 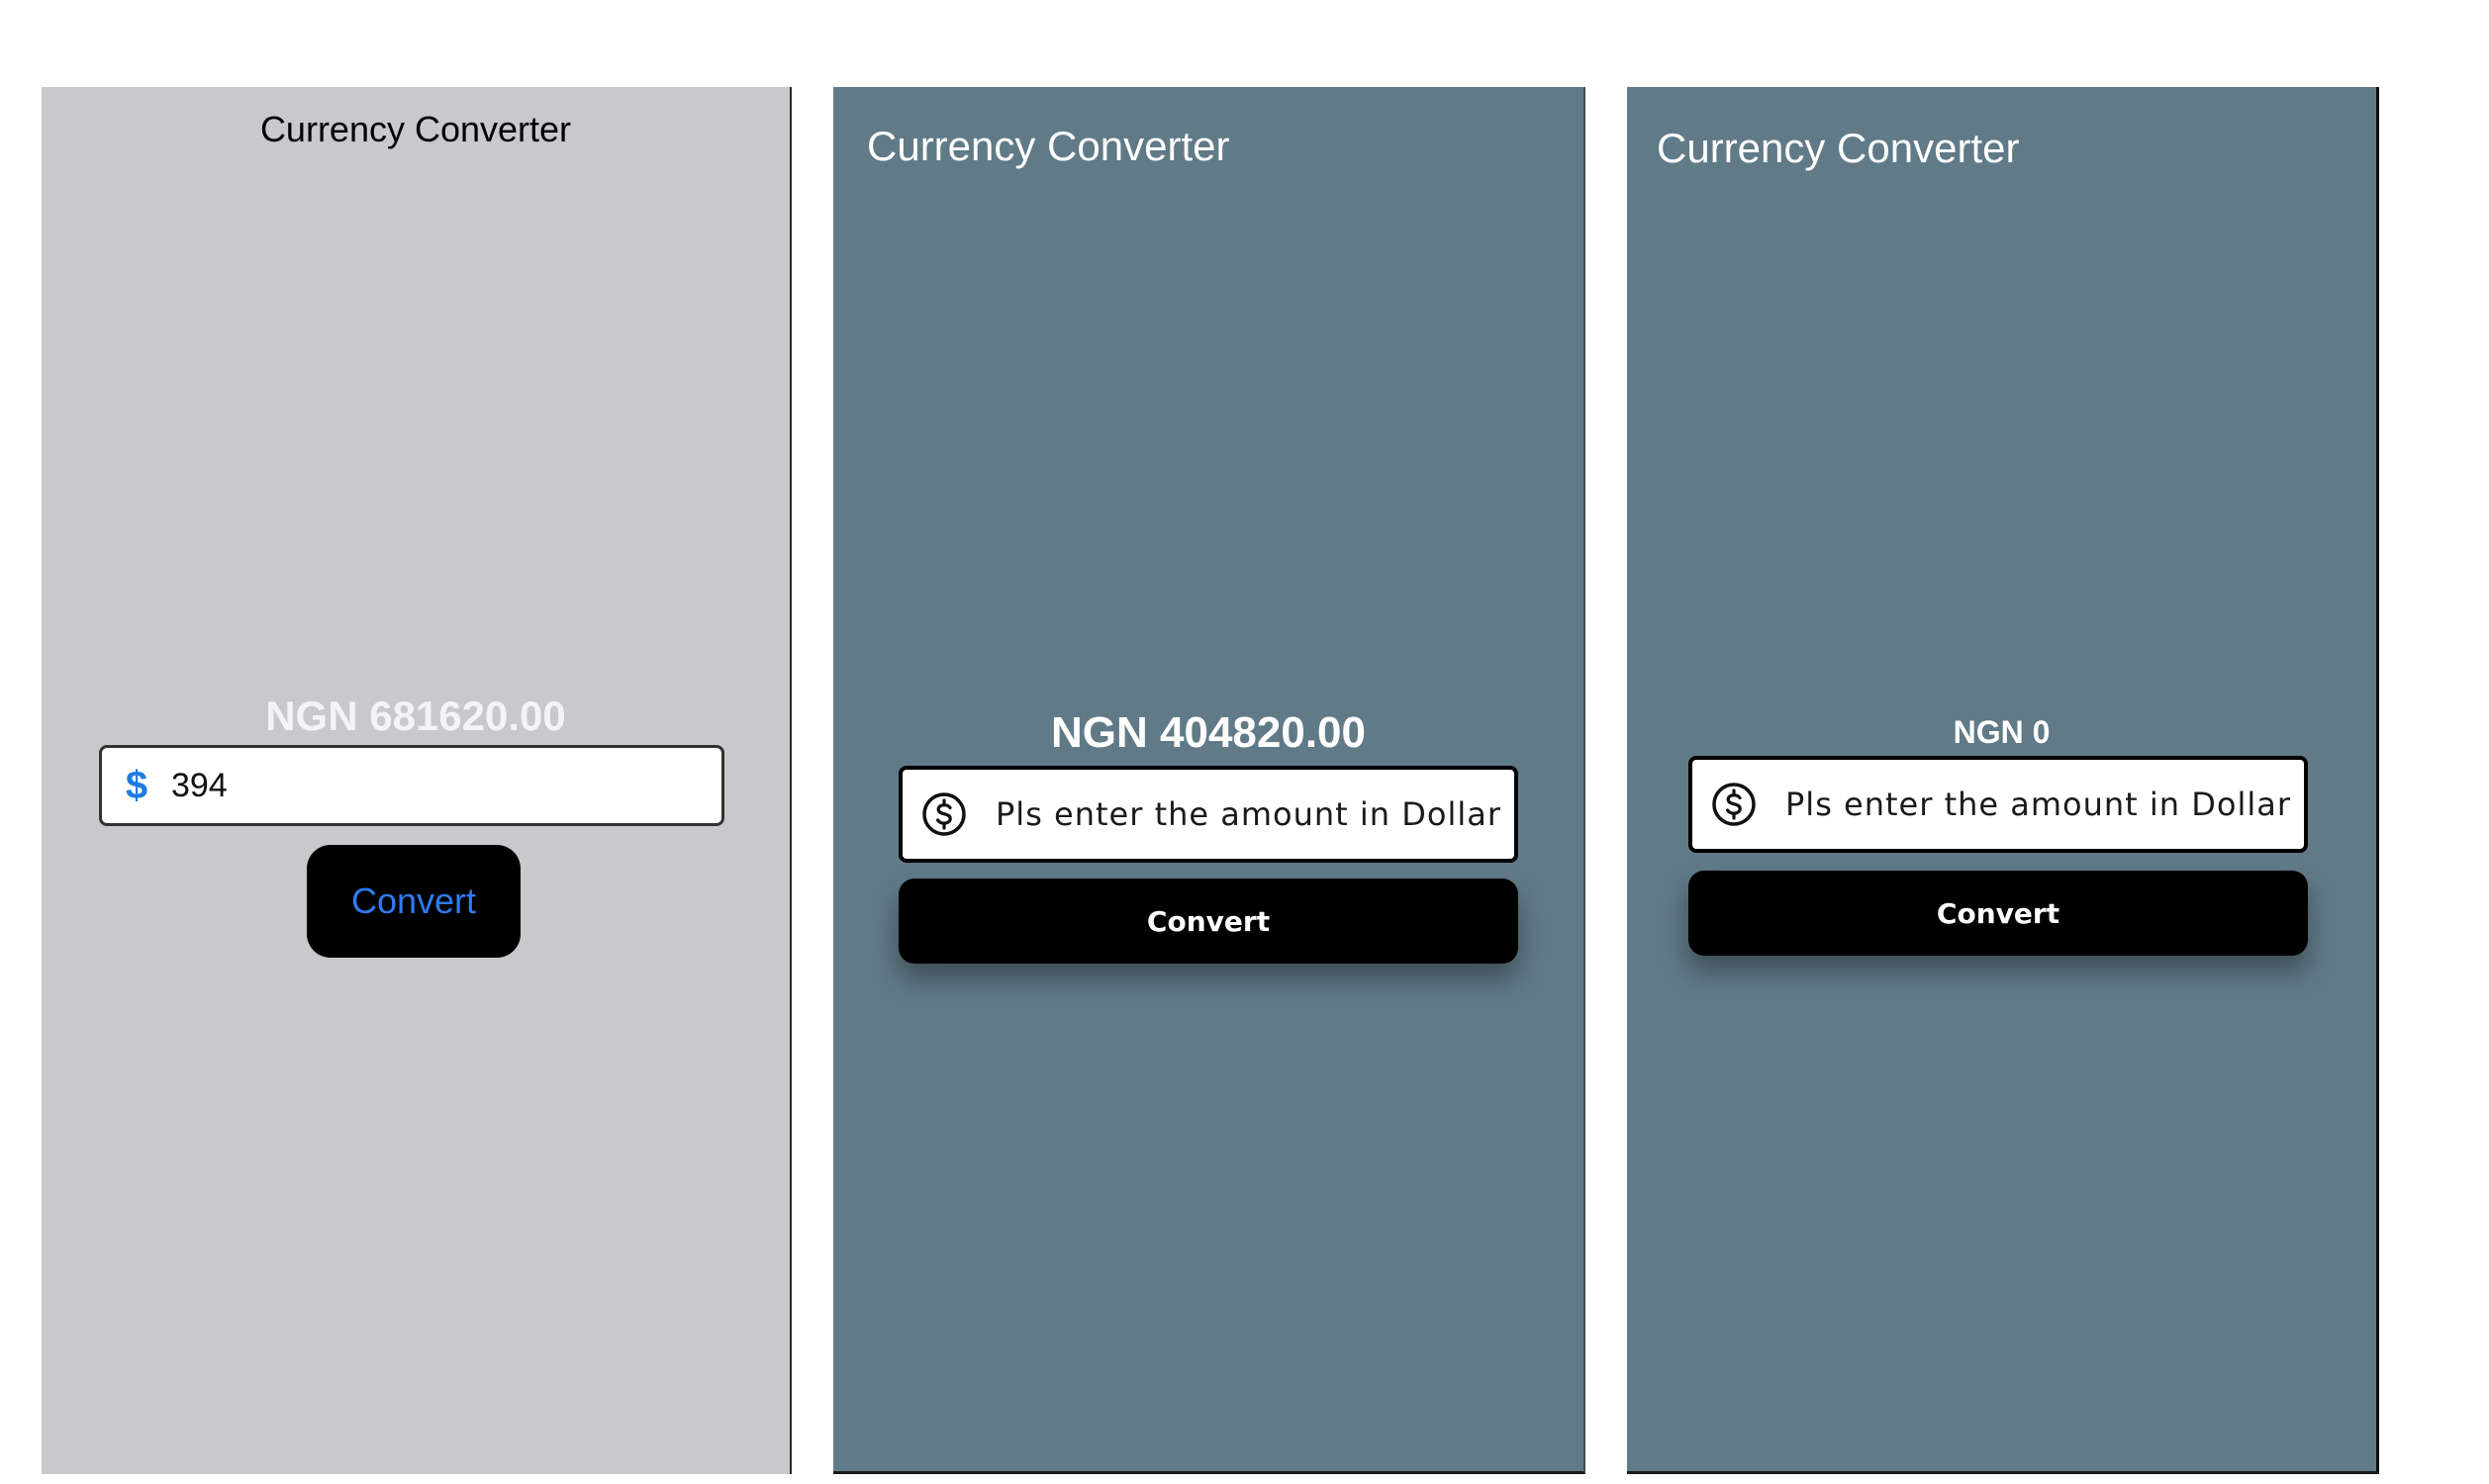 I want to click on dollar-sign-icon: $, so click(x=136, y=785).